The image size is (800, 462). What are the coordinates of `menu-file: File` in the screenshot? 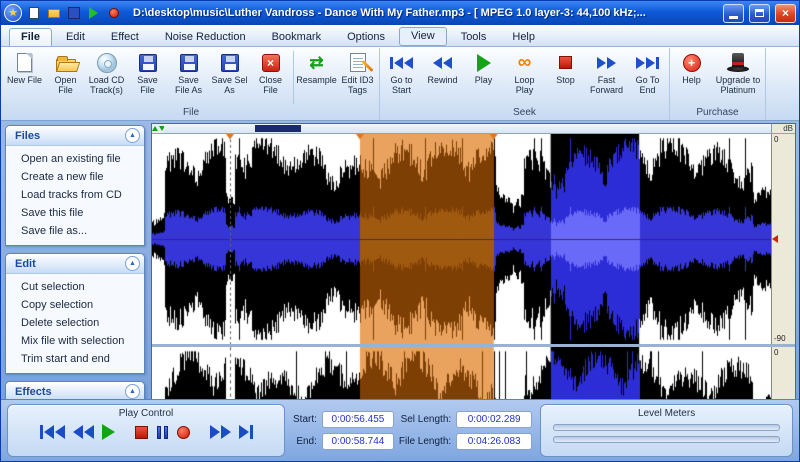 It's located at (30, 37).